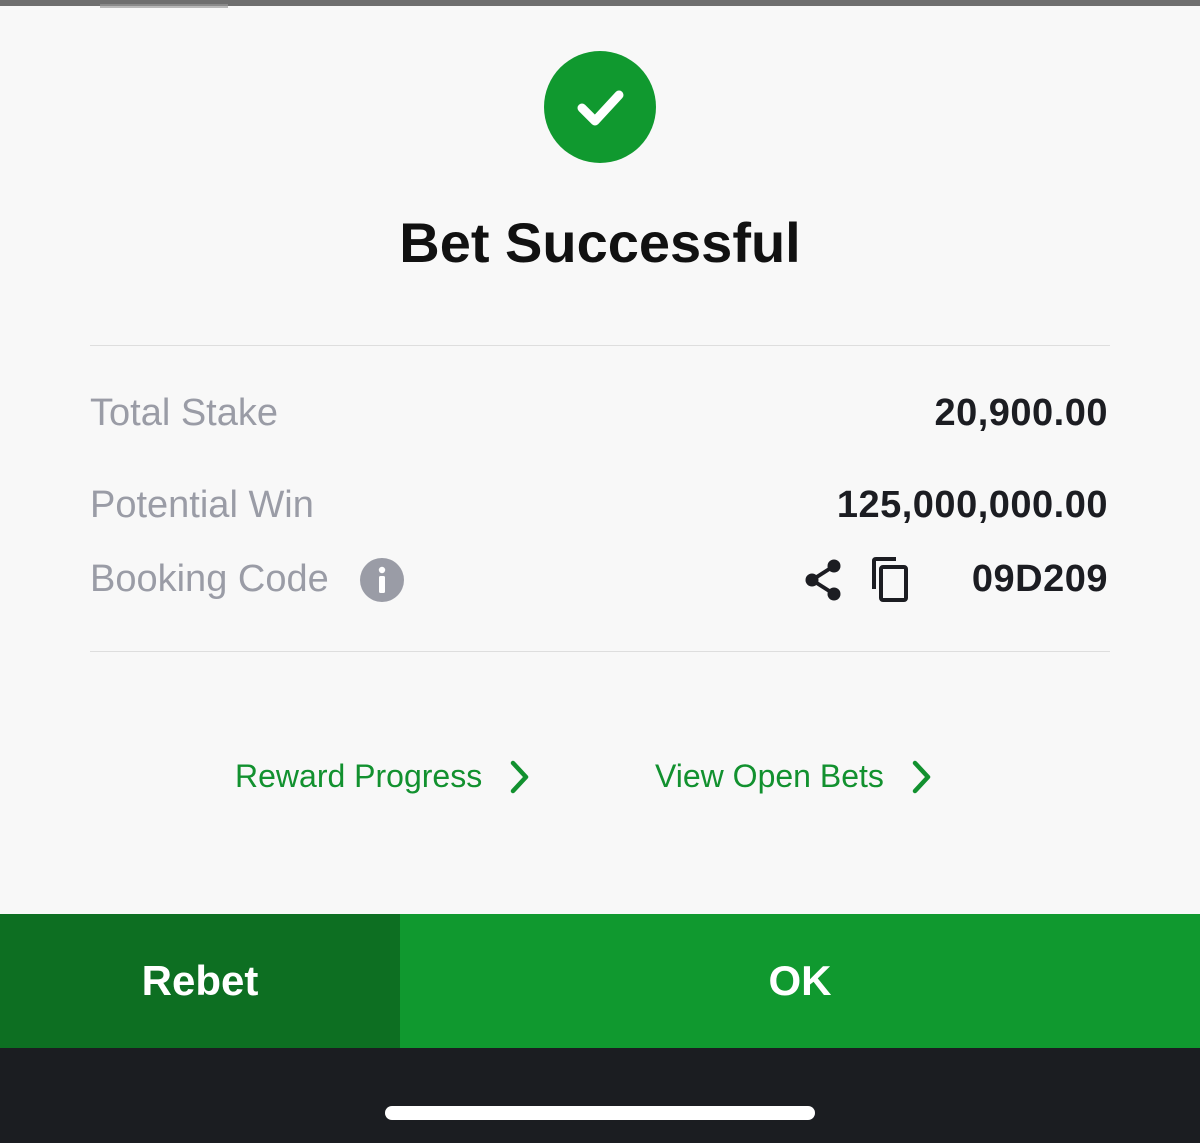  Describe the element at coordinates (164, 5) in the screenshot. I see `top-cut-text` at that location.